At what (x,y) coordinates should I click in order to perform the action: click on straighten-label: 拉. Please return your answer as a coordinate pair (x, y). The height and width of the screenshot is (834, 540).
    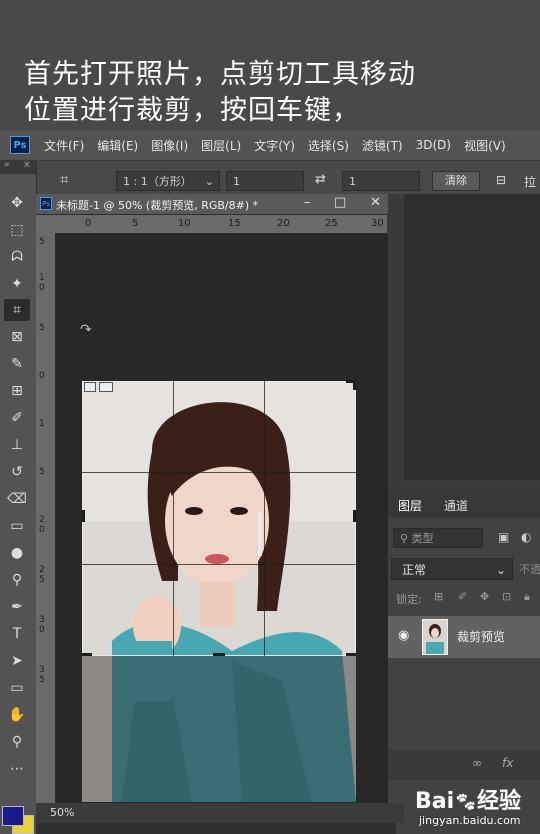
    Looking at the image, I should click on (530, 181).